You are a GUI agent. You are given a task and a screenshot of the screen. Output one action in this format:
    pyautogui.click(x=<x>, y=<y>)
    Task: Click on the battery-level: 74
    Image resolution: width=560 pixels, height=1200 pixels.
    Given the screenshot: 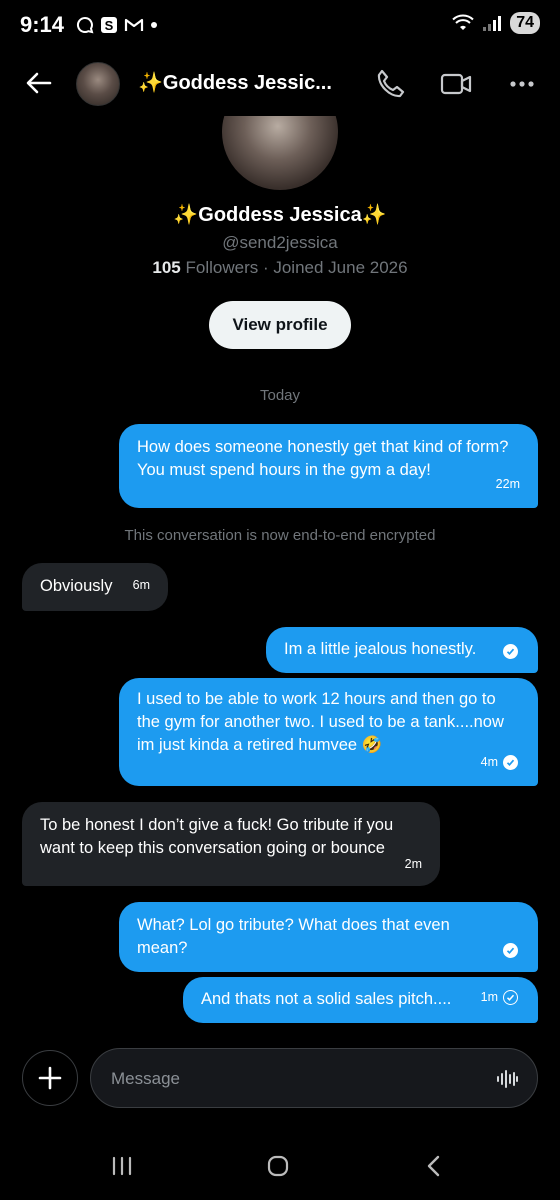 What is the action you would take?
    pyautogui.click(x=525, y=23)
    